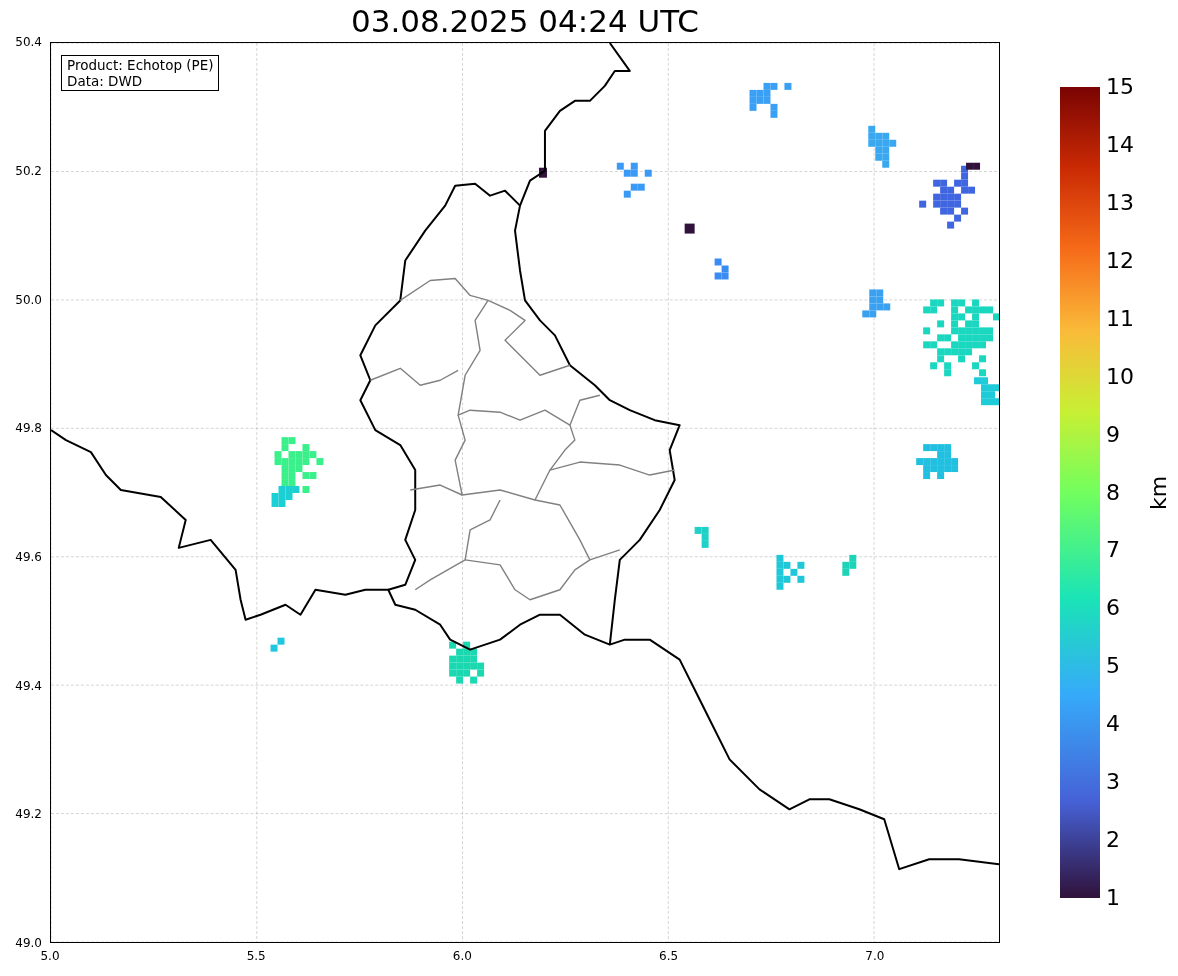 The width and height of the screenshot is (1178, 976). What do you see at coordinates (105, 81) in the screenshot?
I see `legend-text: Data: DWD` at bounding box center [105, 81].